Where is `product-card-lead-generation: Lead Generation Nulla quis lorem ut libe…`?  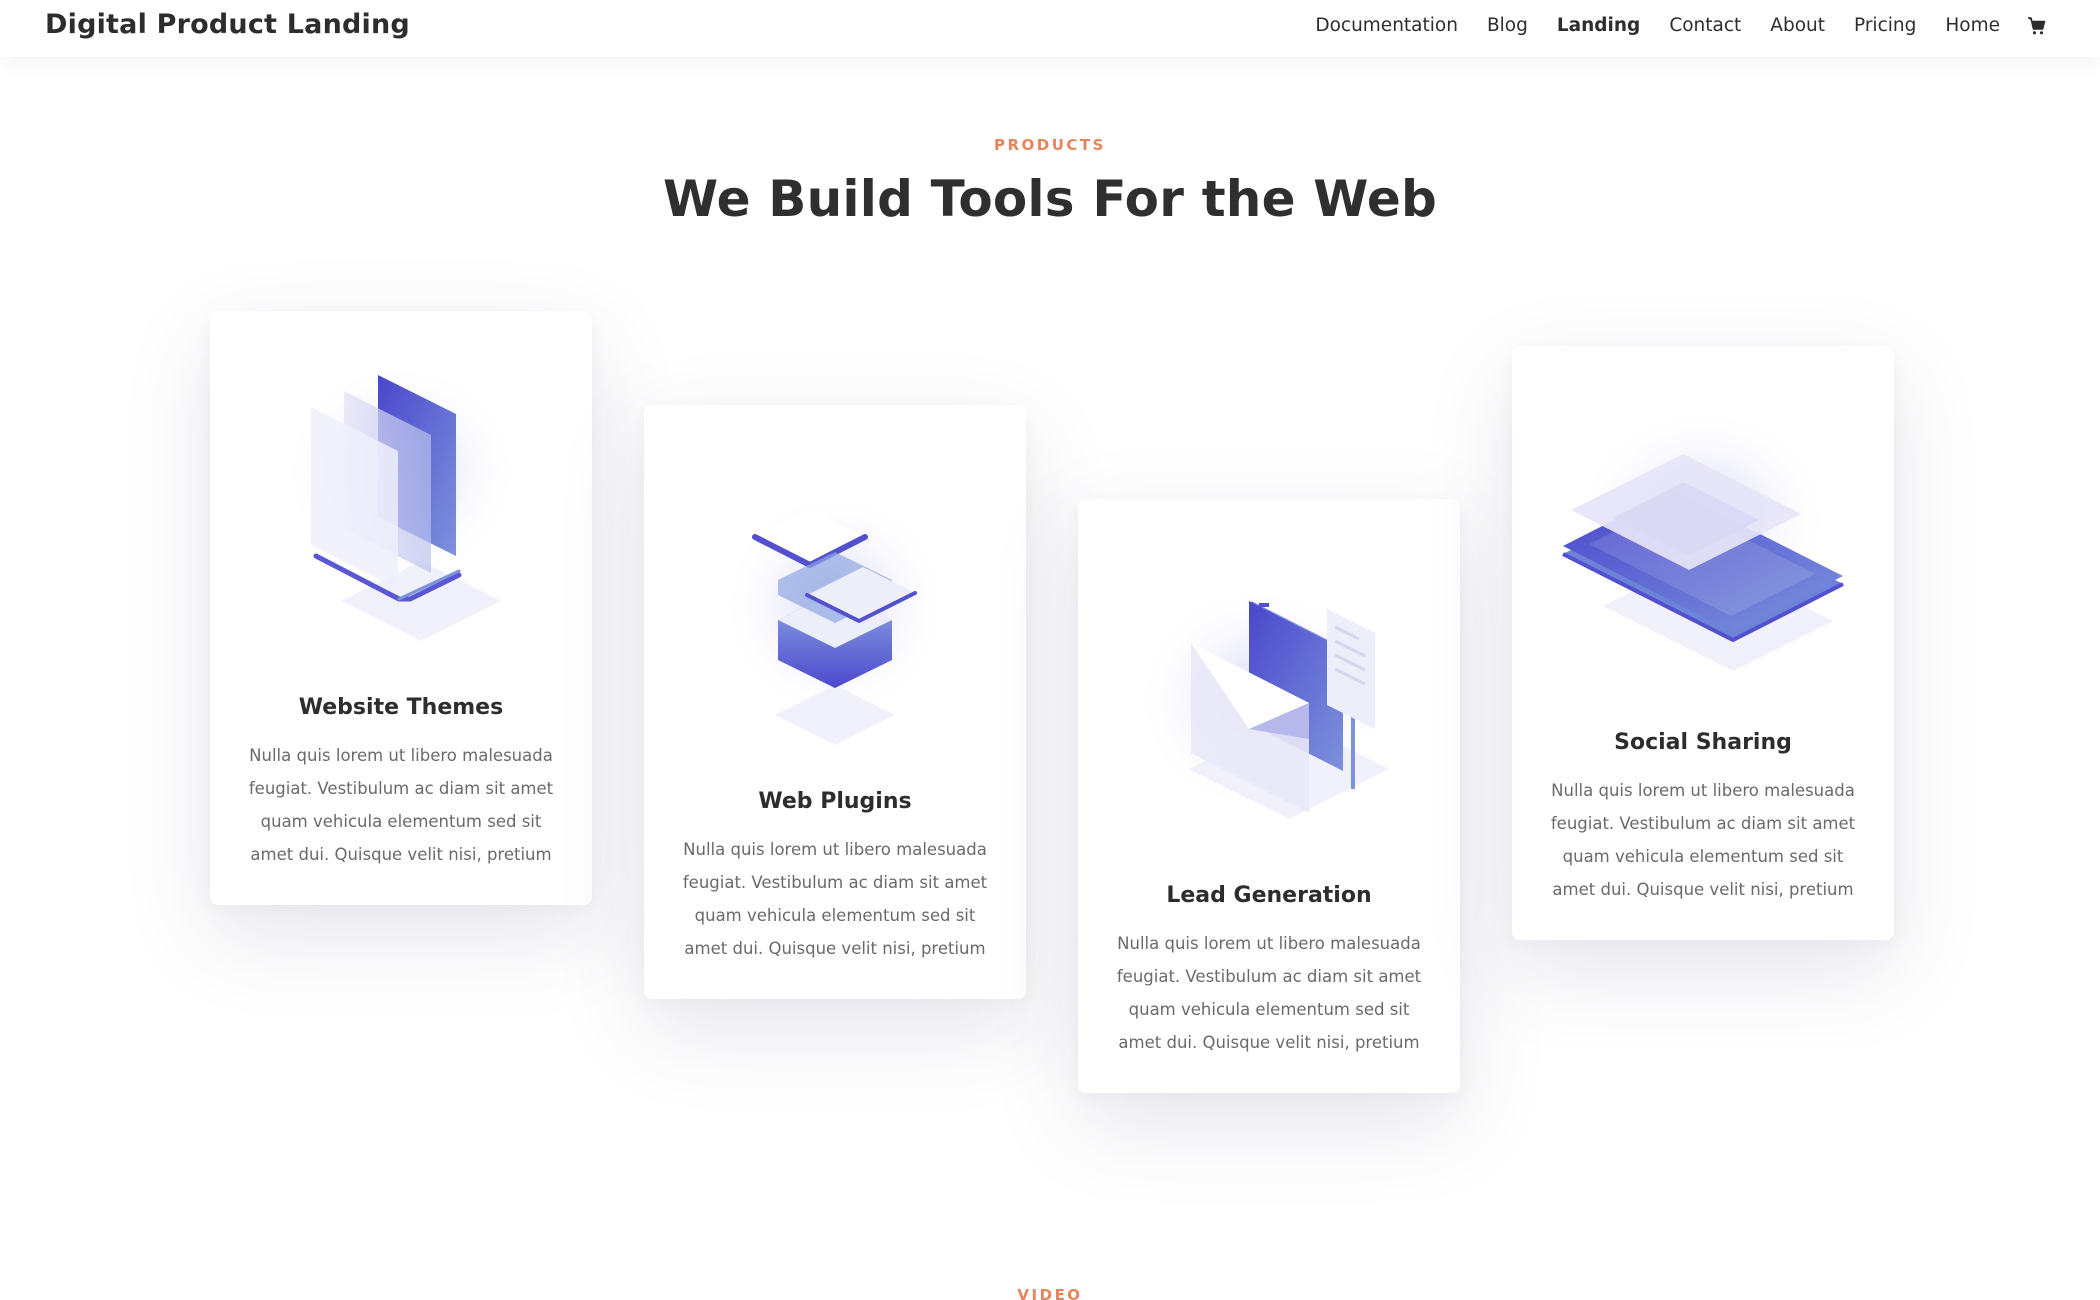
product-card-lead-generation: Lead Generation Nulla quis lorem ut libe… is located at coordinates (1269, 796).